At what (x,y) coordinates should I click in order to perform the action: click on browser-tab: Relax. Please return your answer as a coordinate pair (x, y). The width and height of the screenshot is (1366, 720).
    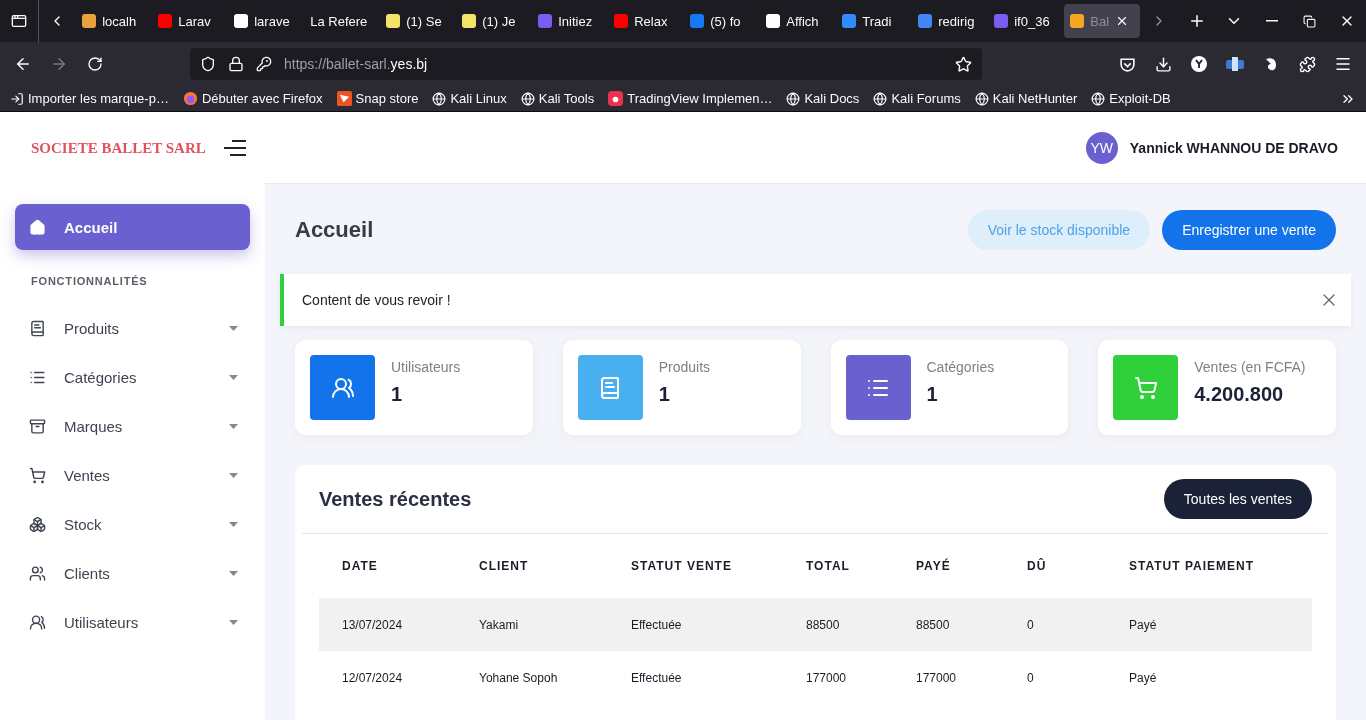
    Looking at the image, I should click on (646, 21).